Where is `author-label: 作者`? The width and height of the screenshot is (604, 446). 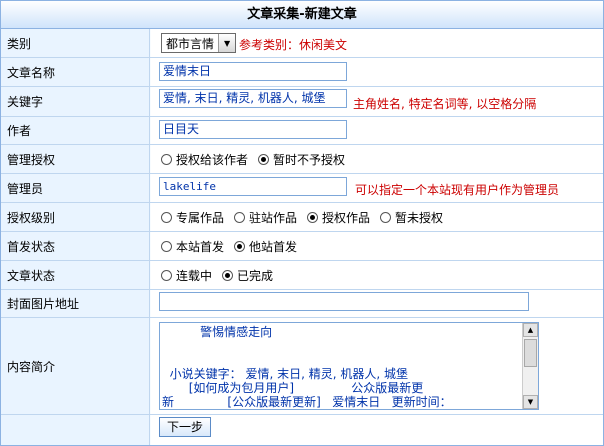
author-label: 作者 is located at coordinates (75, 130).